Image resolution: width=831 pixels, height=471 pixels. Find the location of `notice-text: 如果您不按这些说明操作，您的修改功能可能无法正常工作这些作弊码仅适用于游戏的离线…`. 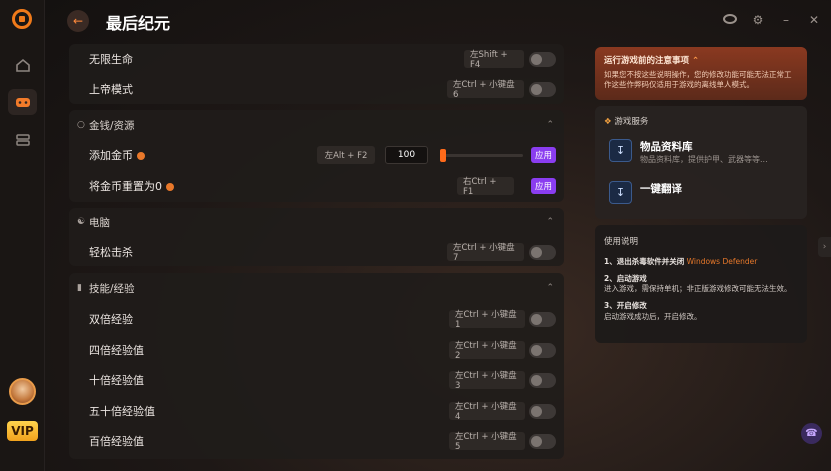

notice-text: 如果您不按这些说明操作，您的修改功能可能无法正常工作这些作弊码仅适用于游戏的离线… is located at coordinates (698, 80).